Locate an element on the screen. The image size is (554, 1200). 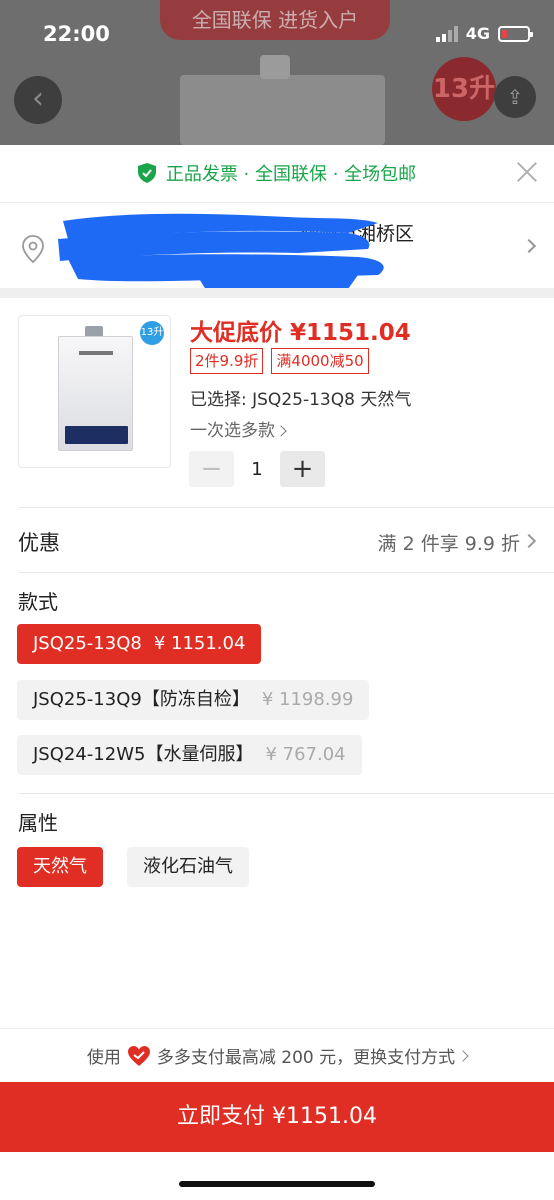
guarantee-text: 正品发票 · 全国联保 · 全场包邮 is located at coordinates (291, 174).